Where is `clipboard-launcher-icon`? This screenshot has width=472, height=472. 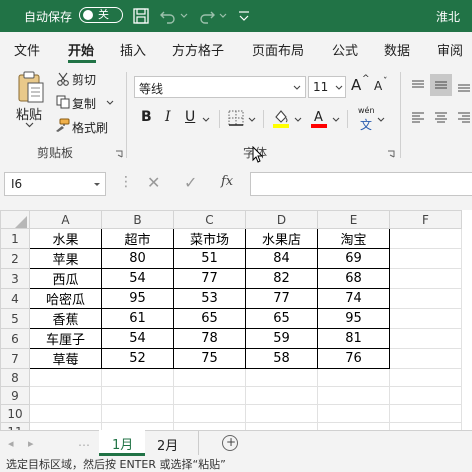 clipboard-launcher-icon is located at coordinates (119, 154).